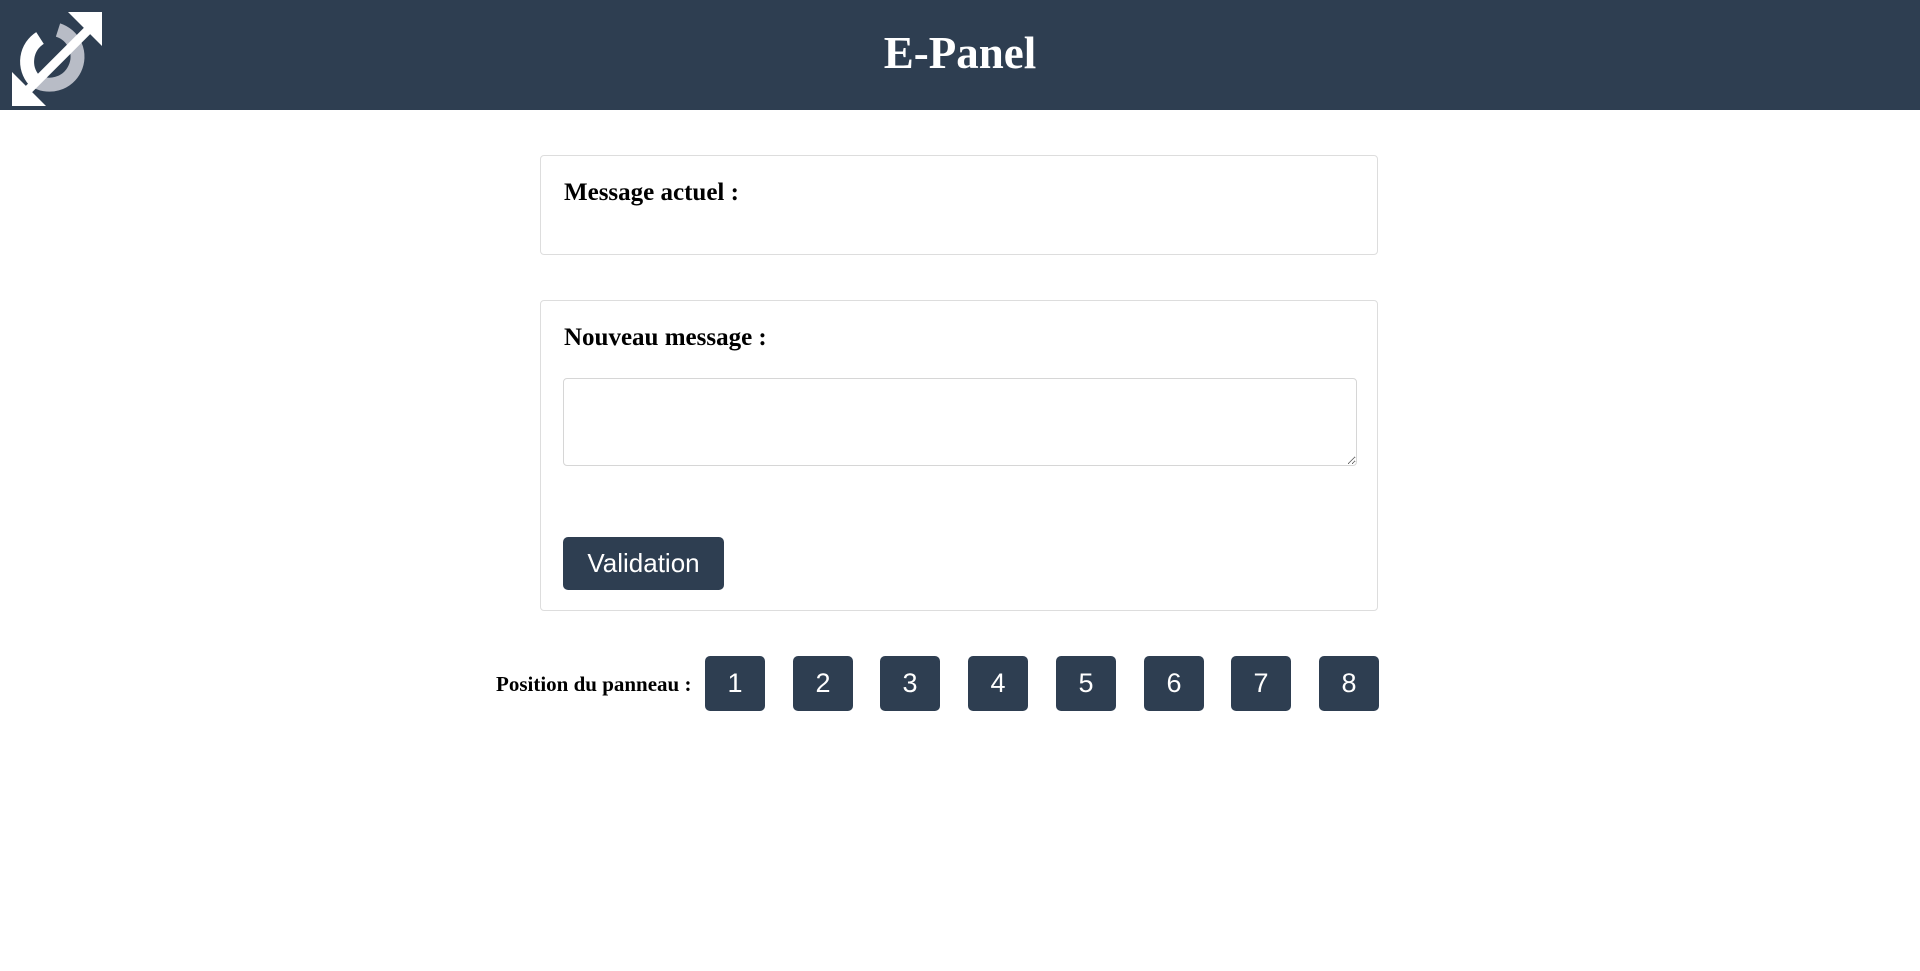 This screenshot has width=1920, height=971. I want to click on new-message-heading: Nouveau message :, so click(665, 337).